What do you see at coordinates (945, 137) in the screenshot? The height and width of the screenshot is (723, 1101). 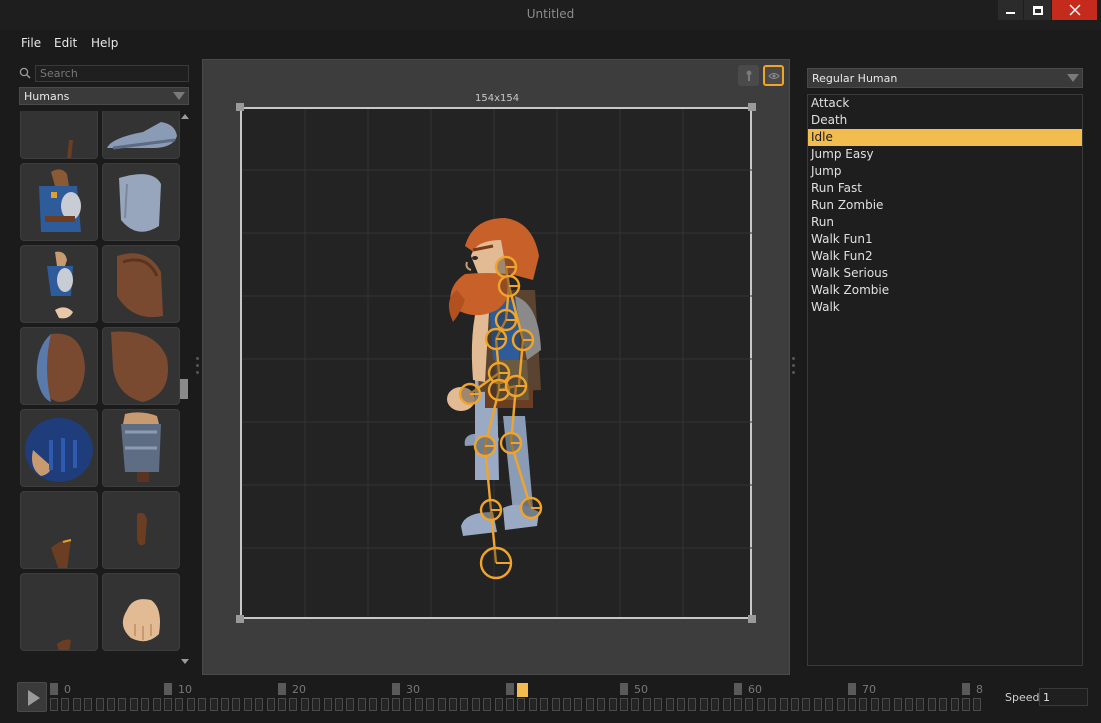 I see `animation-item-idle: Idle` at bounding box center [945, 137].